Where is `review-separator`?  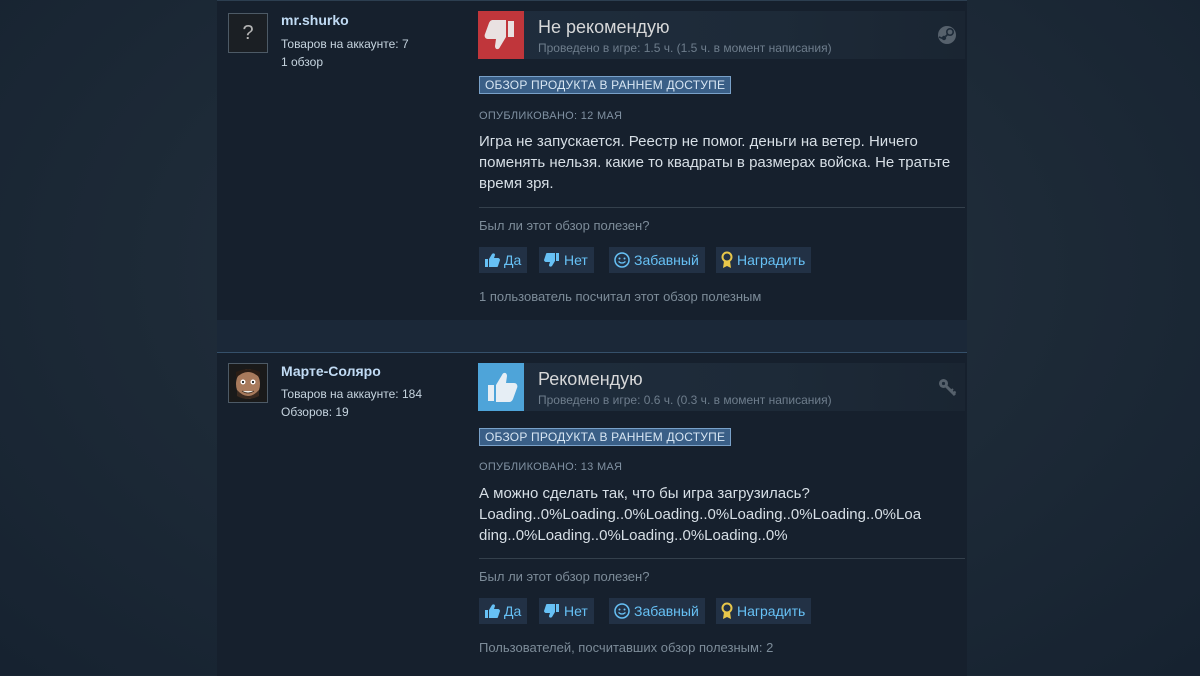 review-separator is located at coordinates (592, 336).